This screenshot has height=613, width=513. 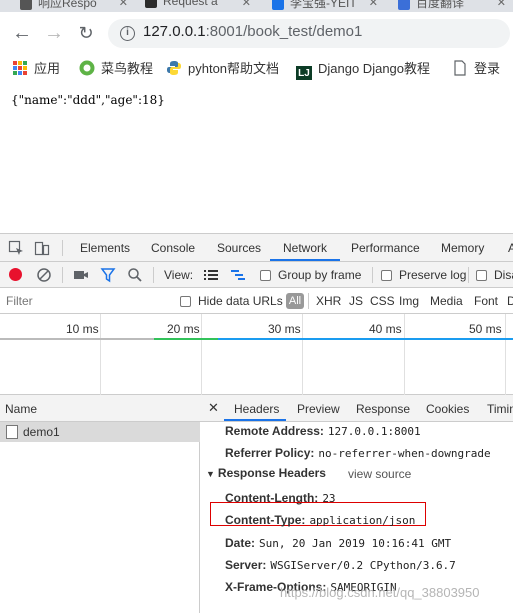 I want to click on filter-icon, so click(x=108, y=275).